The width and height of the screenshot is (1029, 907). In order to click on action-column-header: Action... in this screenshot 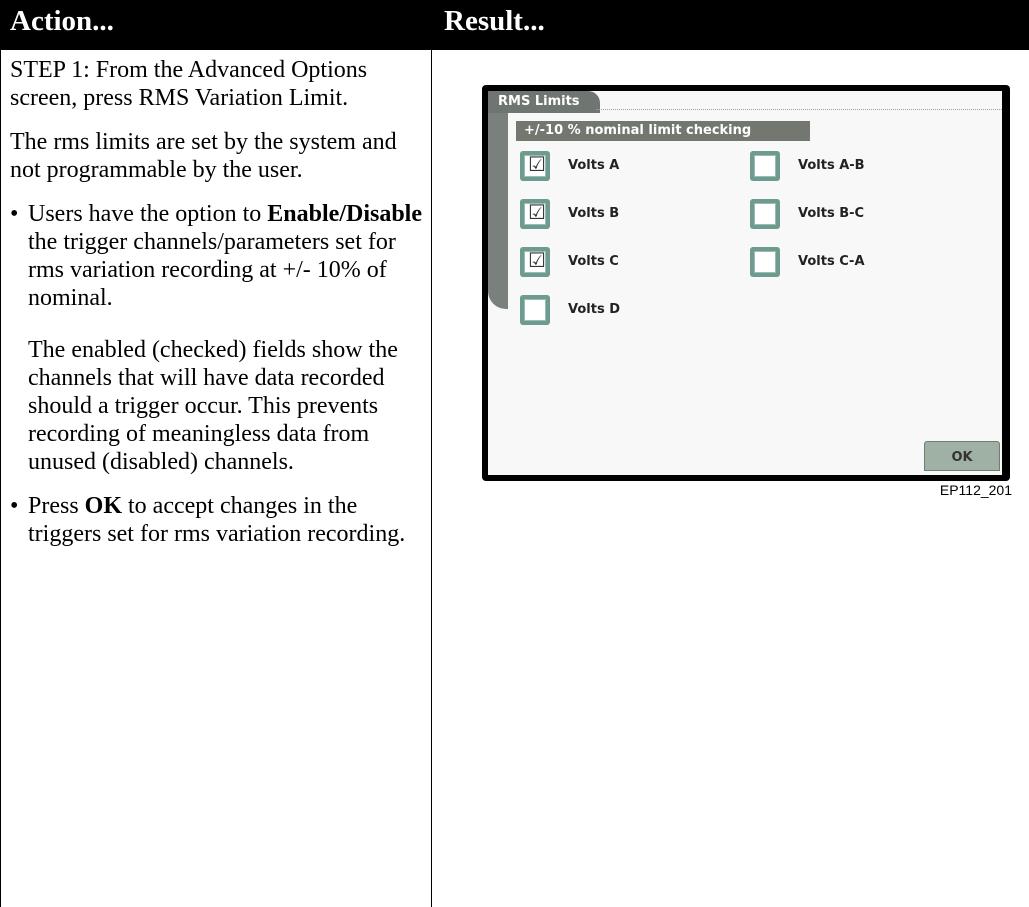, I will do `click(62, 21)`.